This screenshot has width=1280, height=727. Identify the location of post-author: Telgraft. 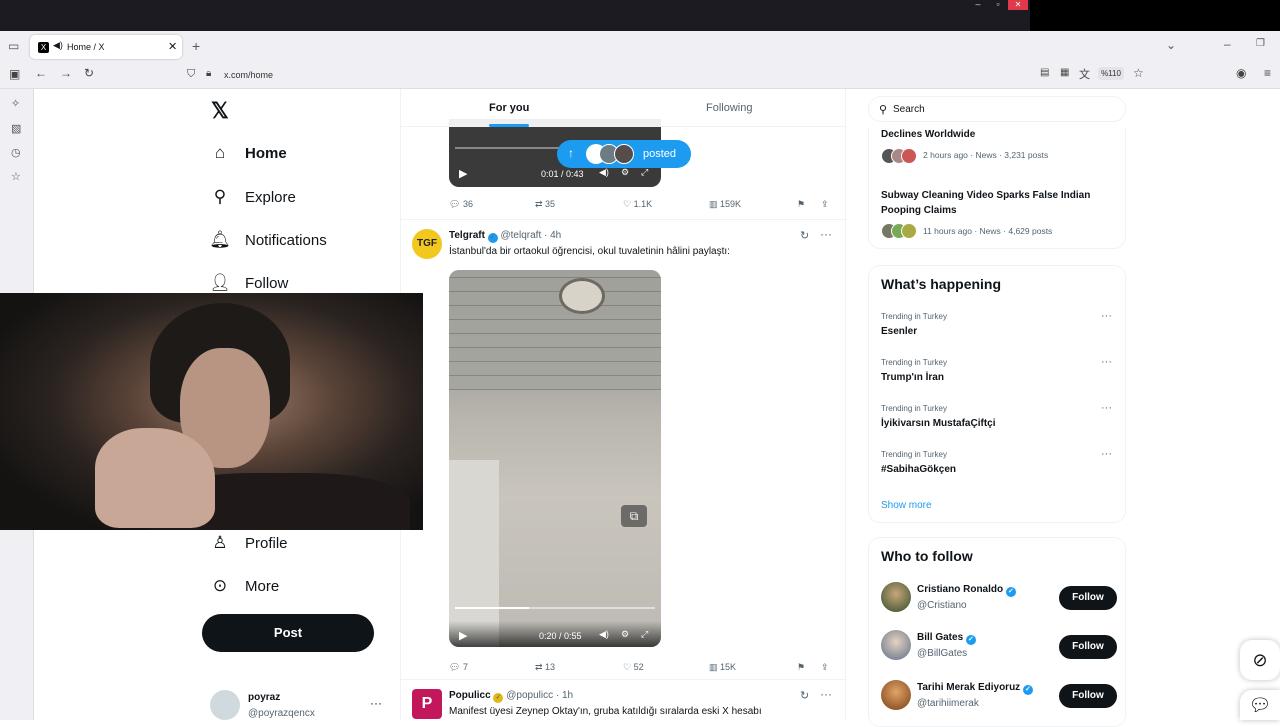
(467, 235).